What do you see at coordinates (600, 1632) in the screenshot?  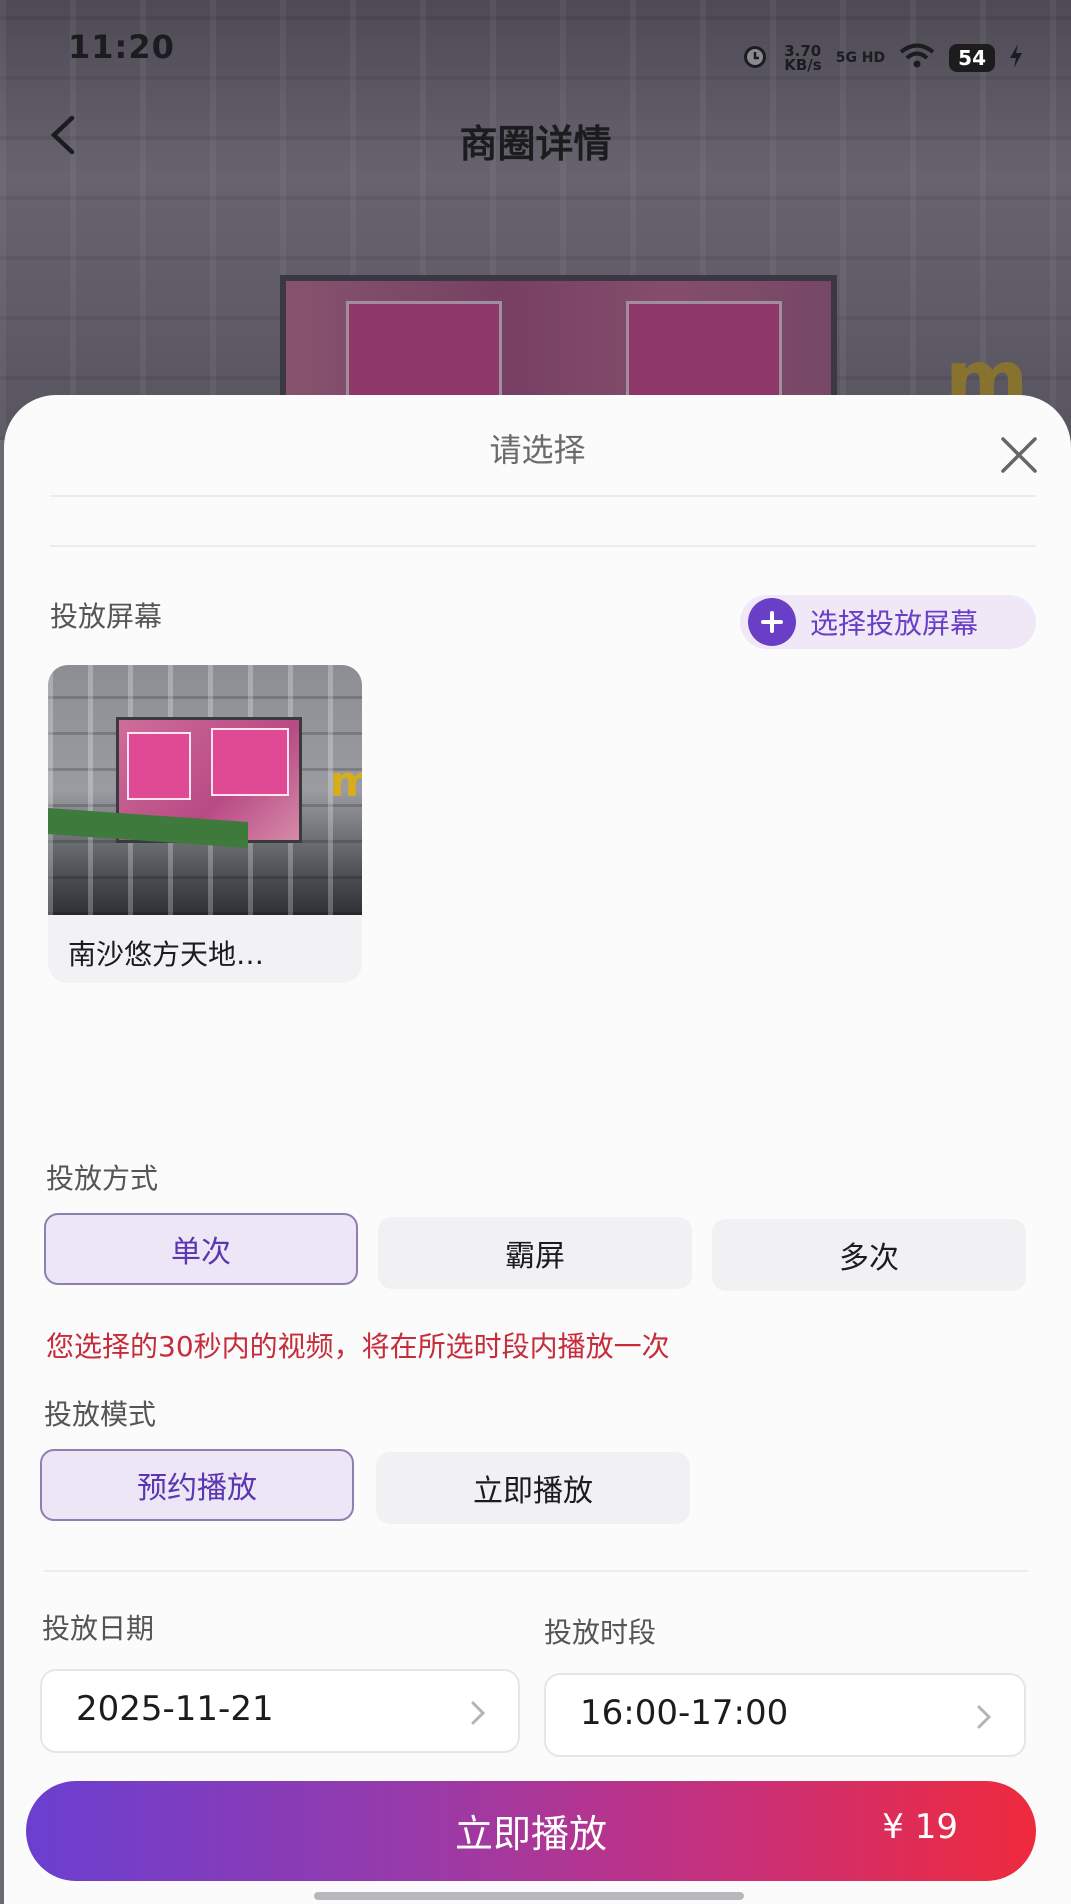 I see `time-section-label: 投放时段` at bounding box center [600, 1632].